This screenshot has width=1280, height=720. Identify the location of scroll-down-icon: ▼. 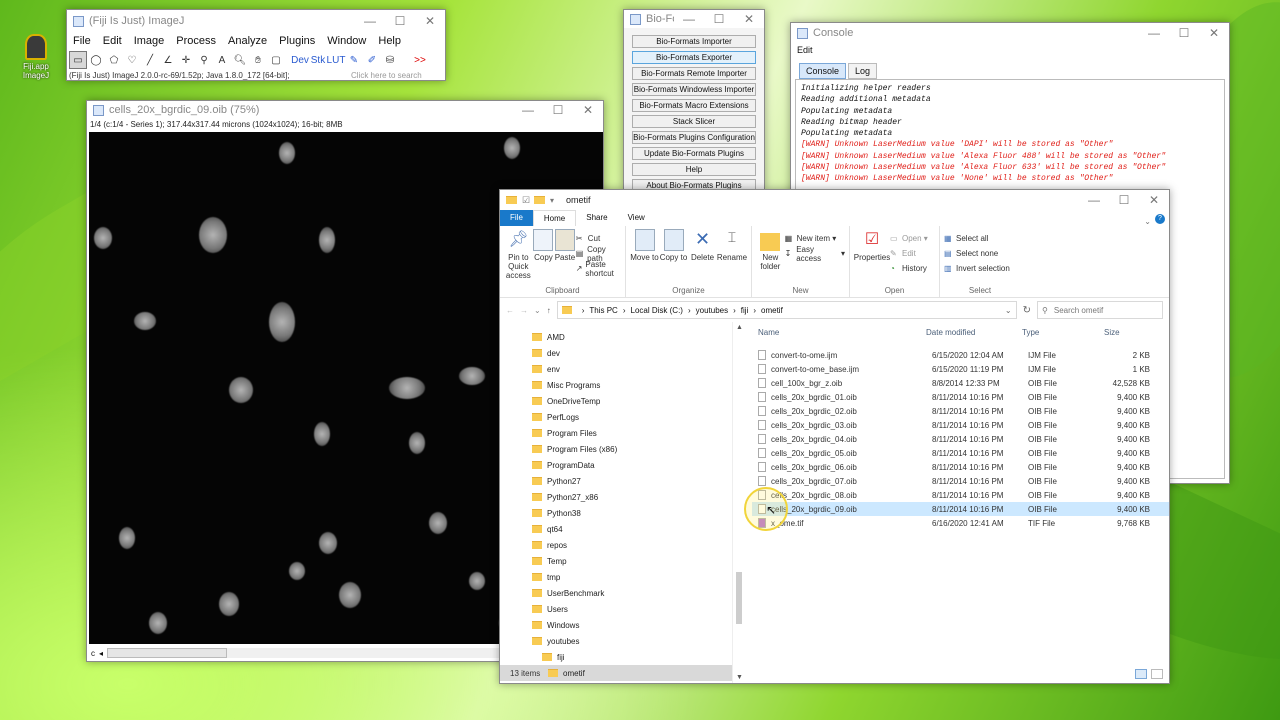
(739, 677).